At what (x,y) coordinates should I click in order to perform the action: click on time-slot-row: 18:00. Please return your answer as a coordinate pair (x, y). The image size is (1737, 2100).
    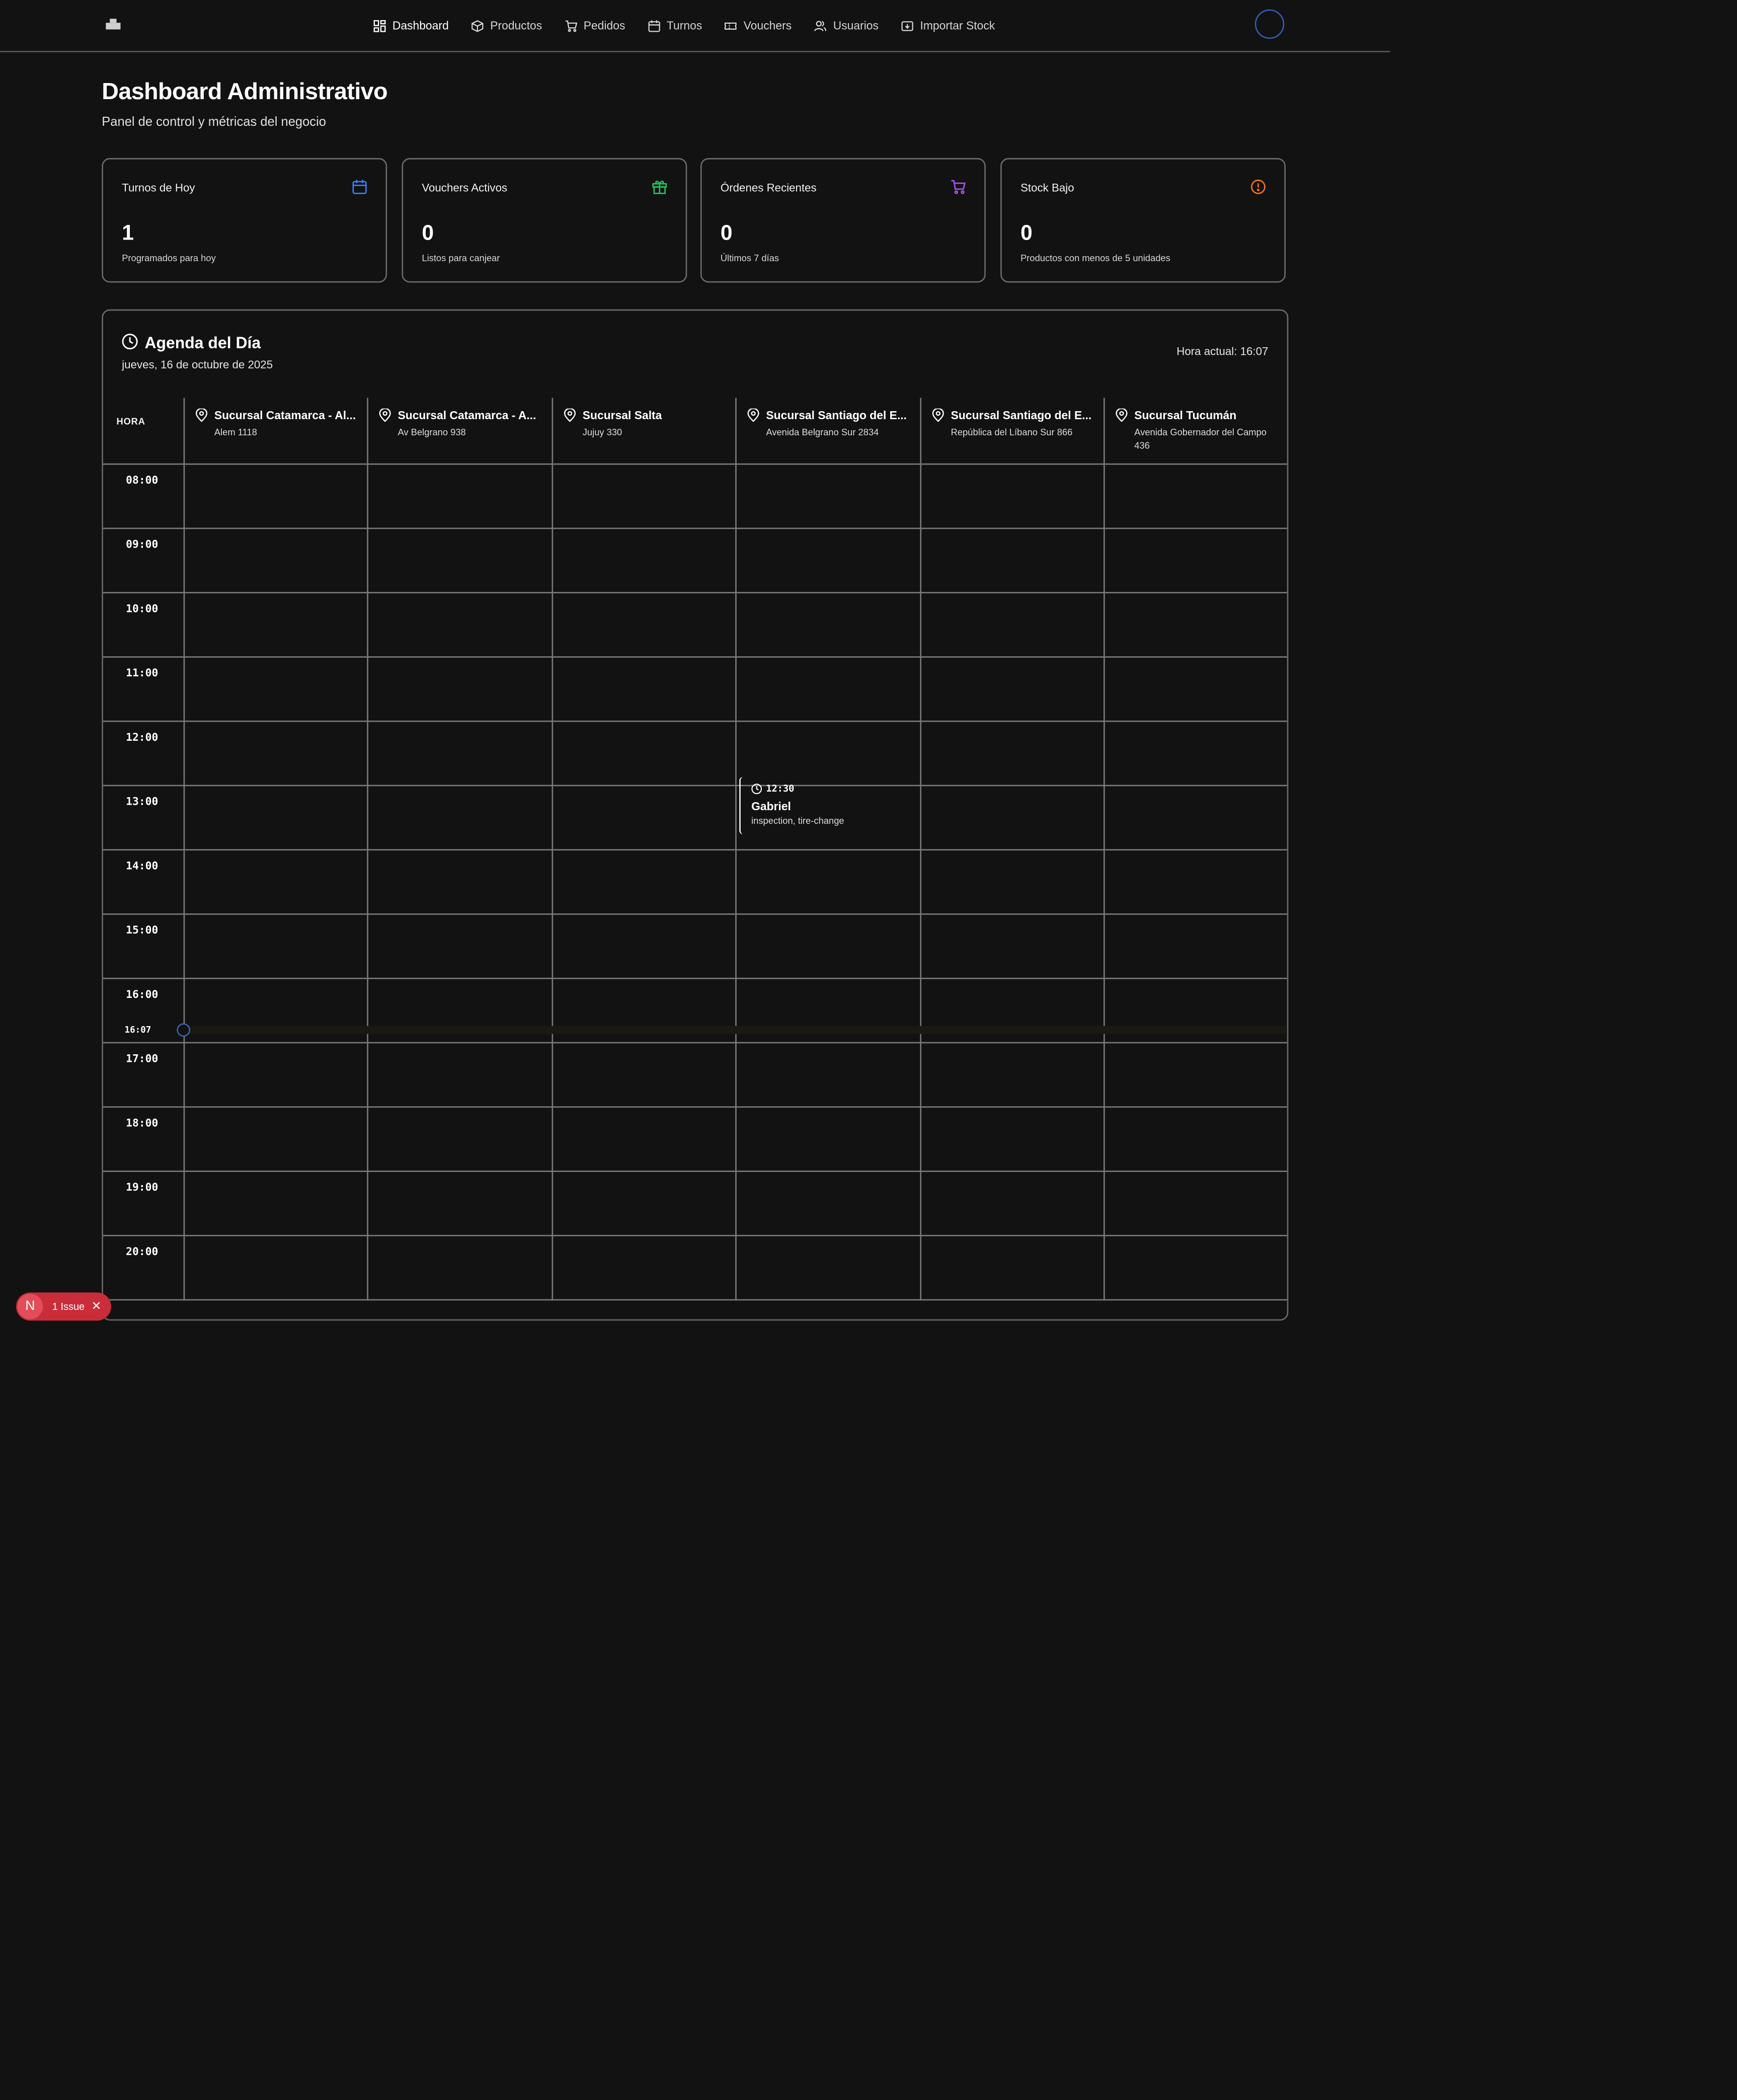
    Looking at the image, I should click on (695, 1139).